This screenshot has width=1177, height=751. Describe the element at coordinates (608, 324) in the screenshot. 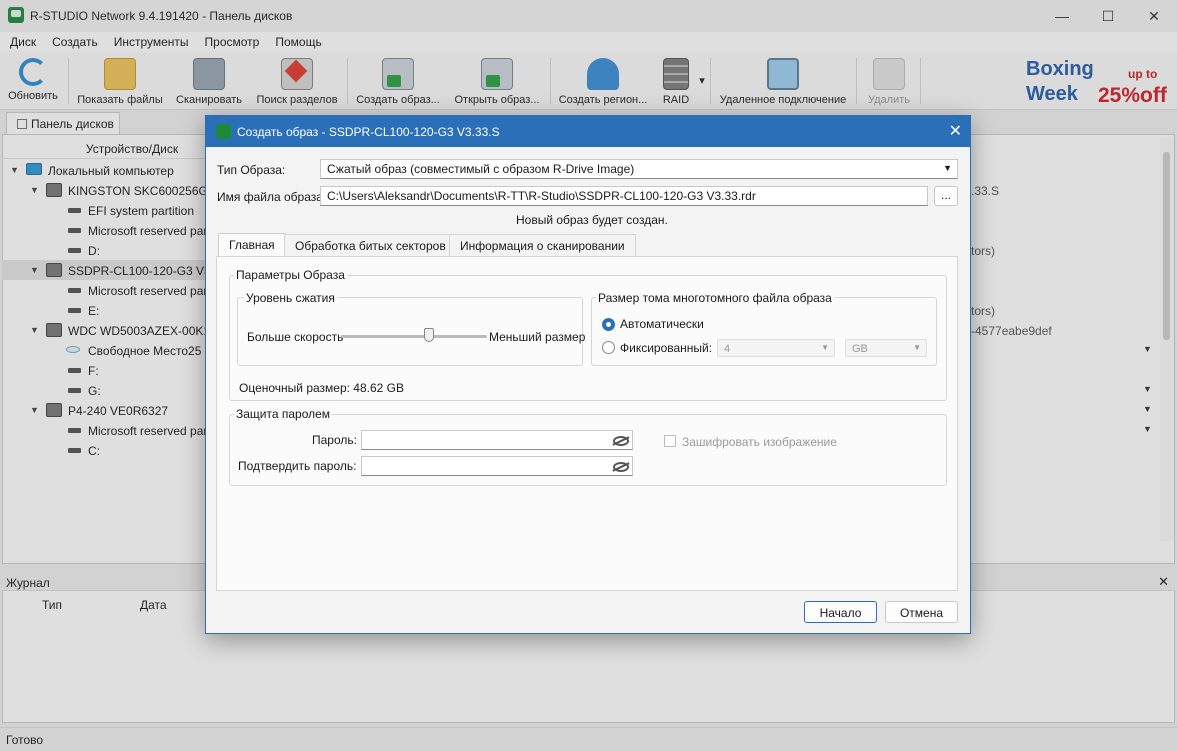

I see `auto-radio` at that location.